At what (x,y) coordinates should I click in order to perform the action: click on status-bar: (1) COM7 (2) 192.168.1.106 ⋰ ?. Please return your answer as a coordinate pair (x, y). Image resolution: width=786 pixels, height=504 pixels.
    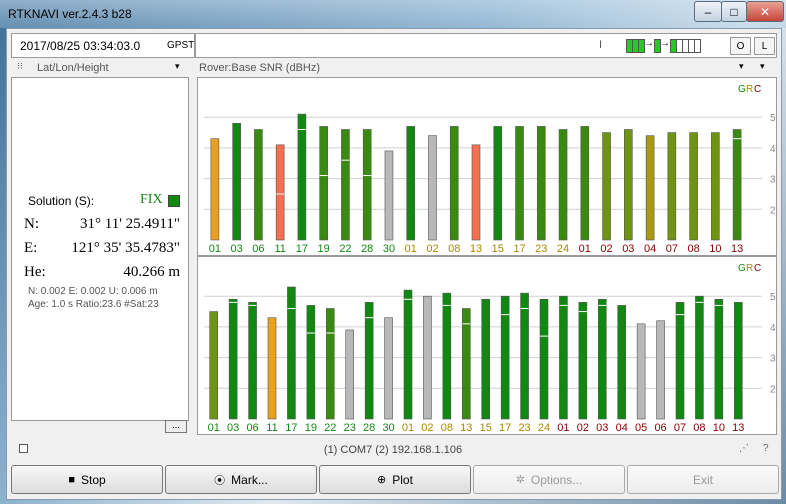
    Looking at the image, I should click on (393, 449).